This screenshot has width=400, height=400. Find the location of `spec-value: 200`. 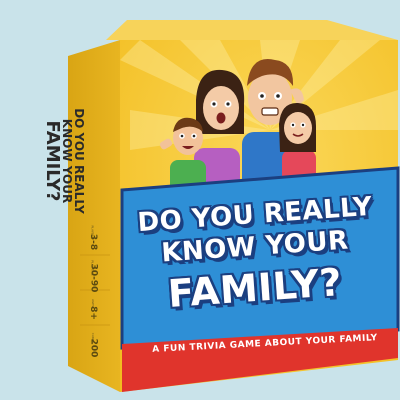

spec-value: 200 is located at coordinates (92, 347).